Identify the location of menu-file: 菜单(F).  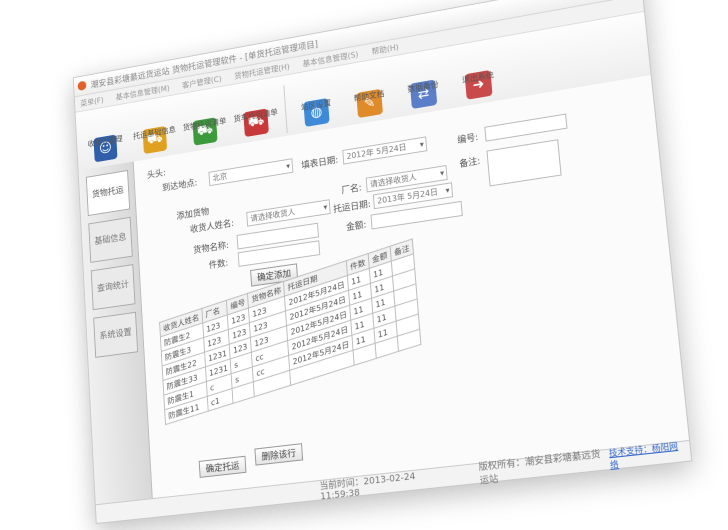
(92, 101).